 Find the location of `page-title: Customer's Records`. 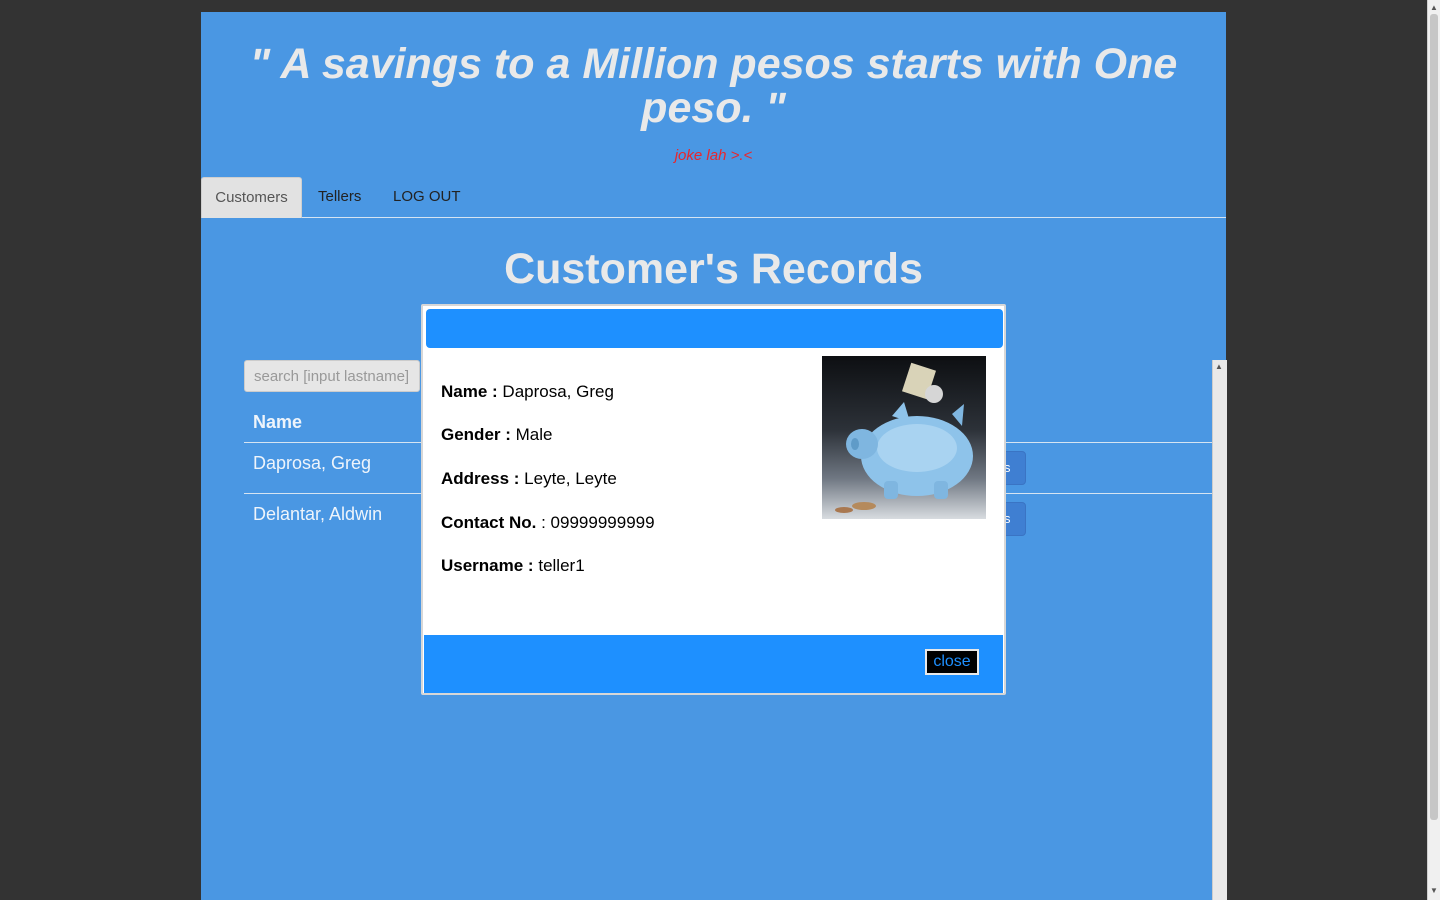

page-title: Customer's Records is located at coordinates (713, 269).